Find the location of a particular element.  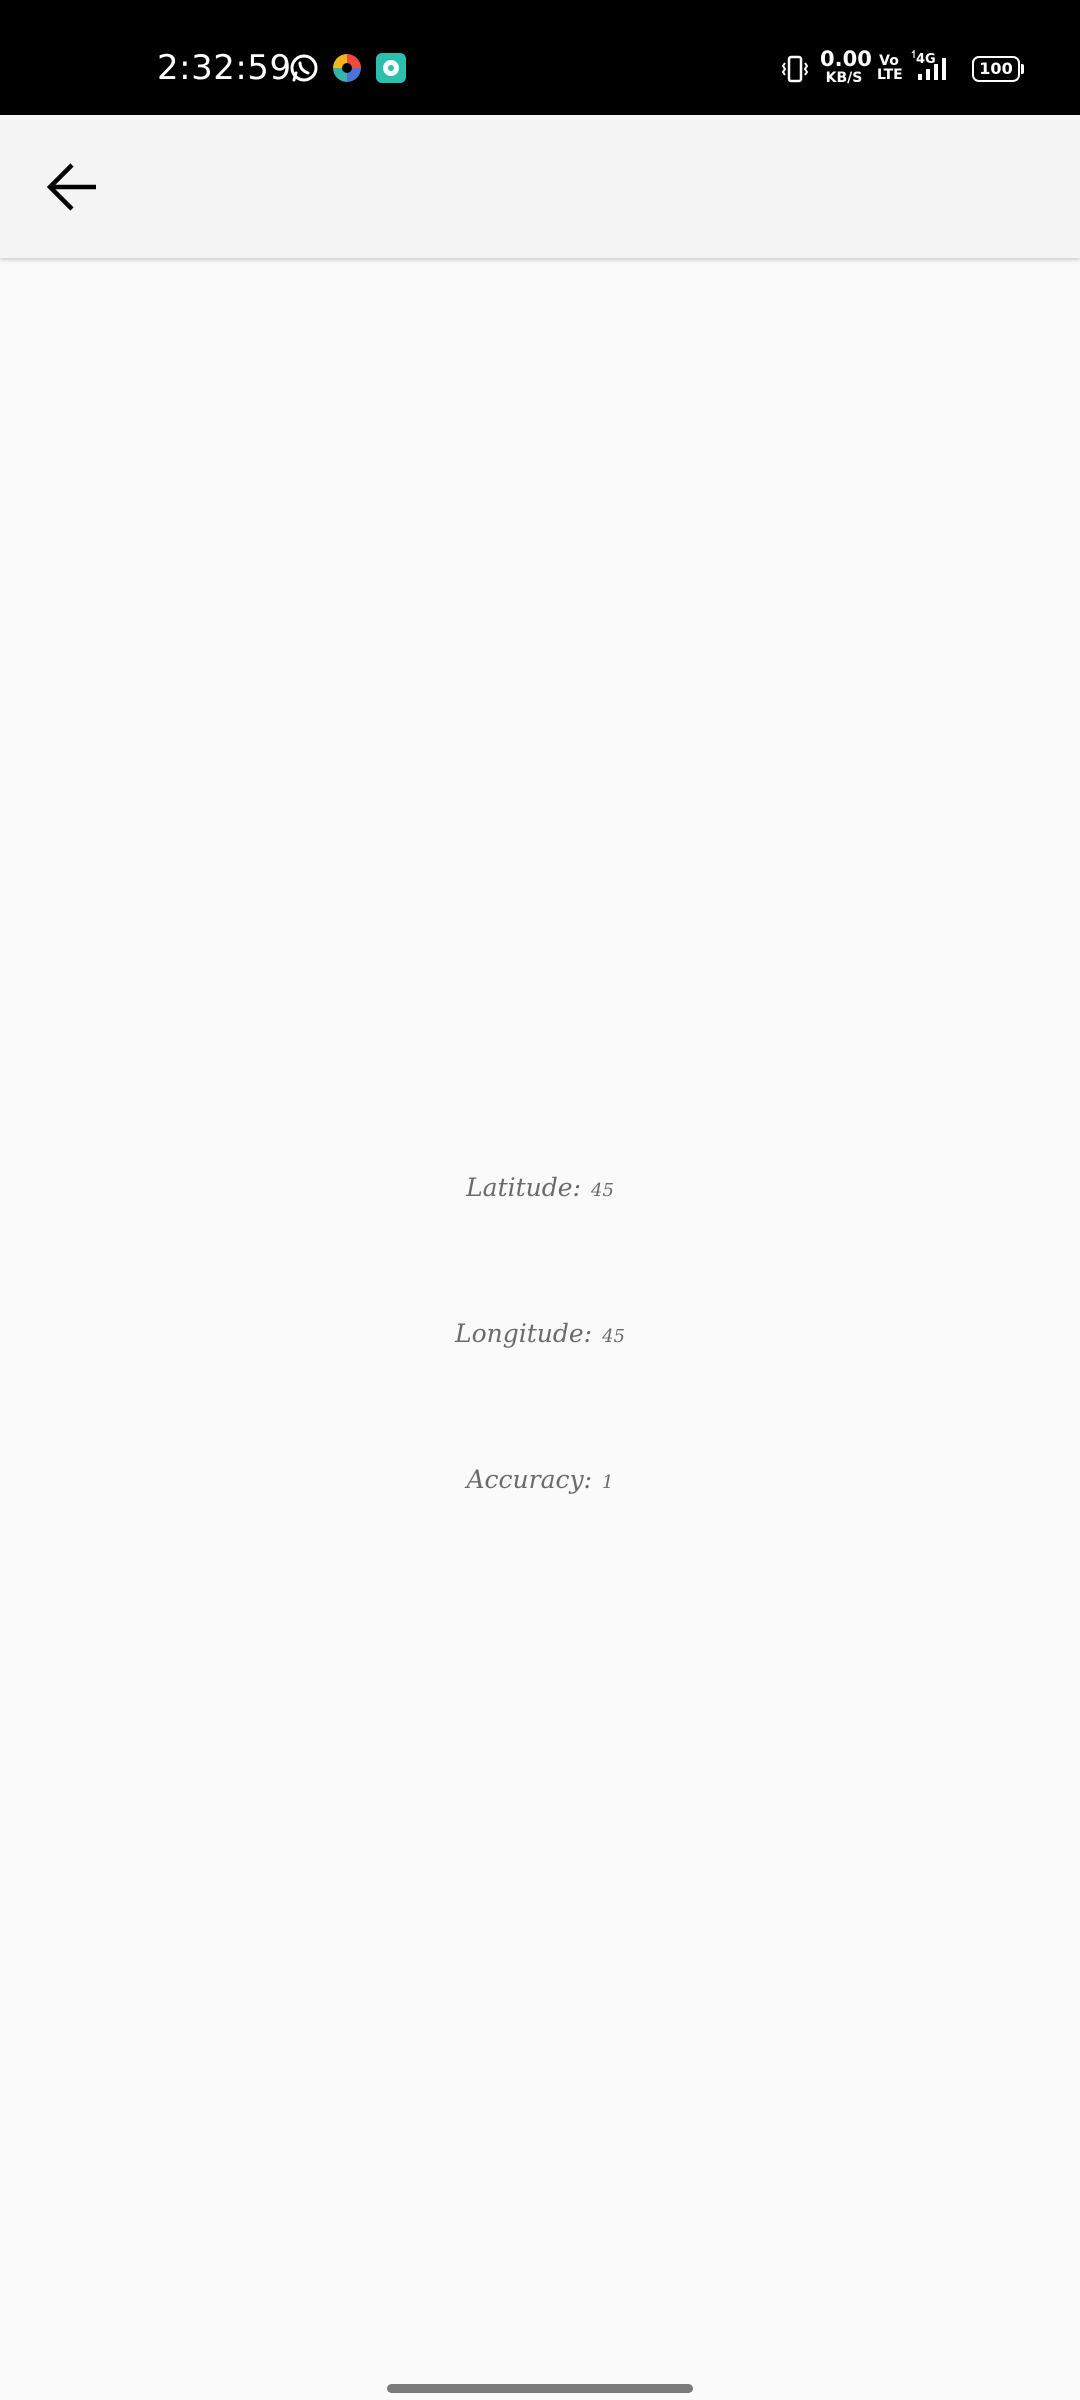

gesture-navigation-bar is located at coordinates (540, 2388).